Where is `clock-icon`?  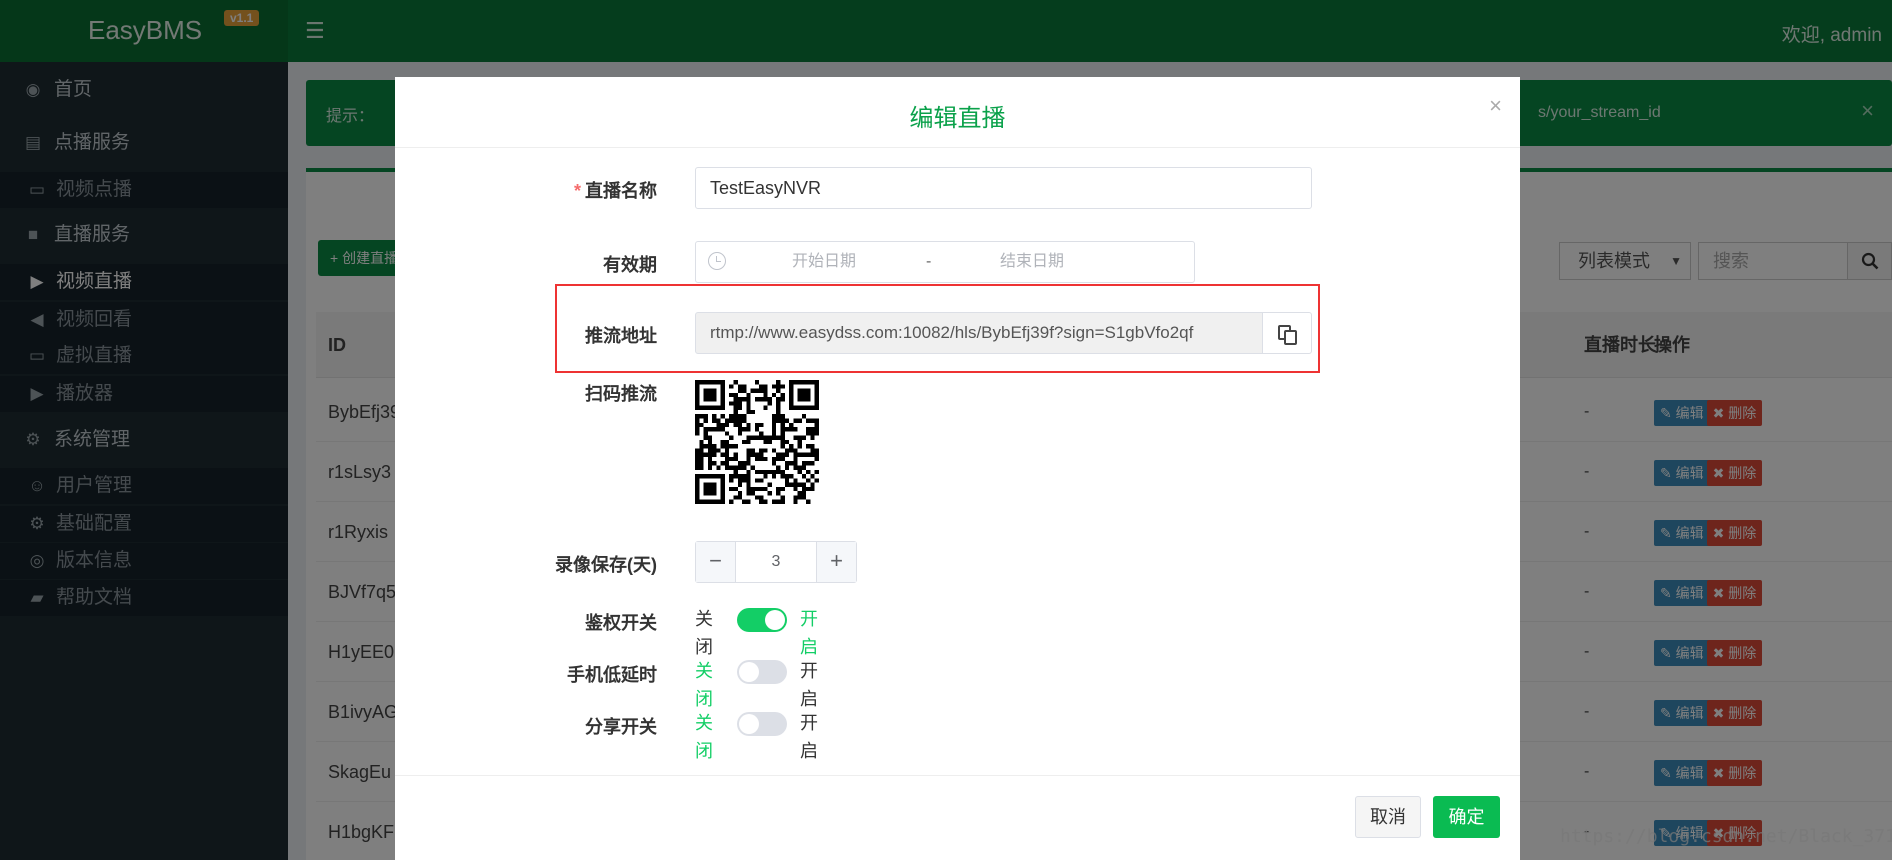 clock-icon is located at coordinates (717, 261).